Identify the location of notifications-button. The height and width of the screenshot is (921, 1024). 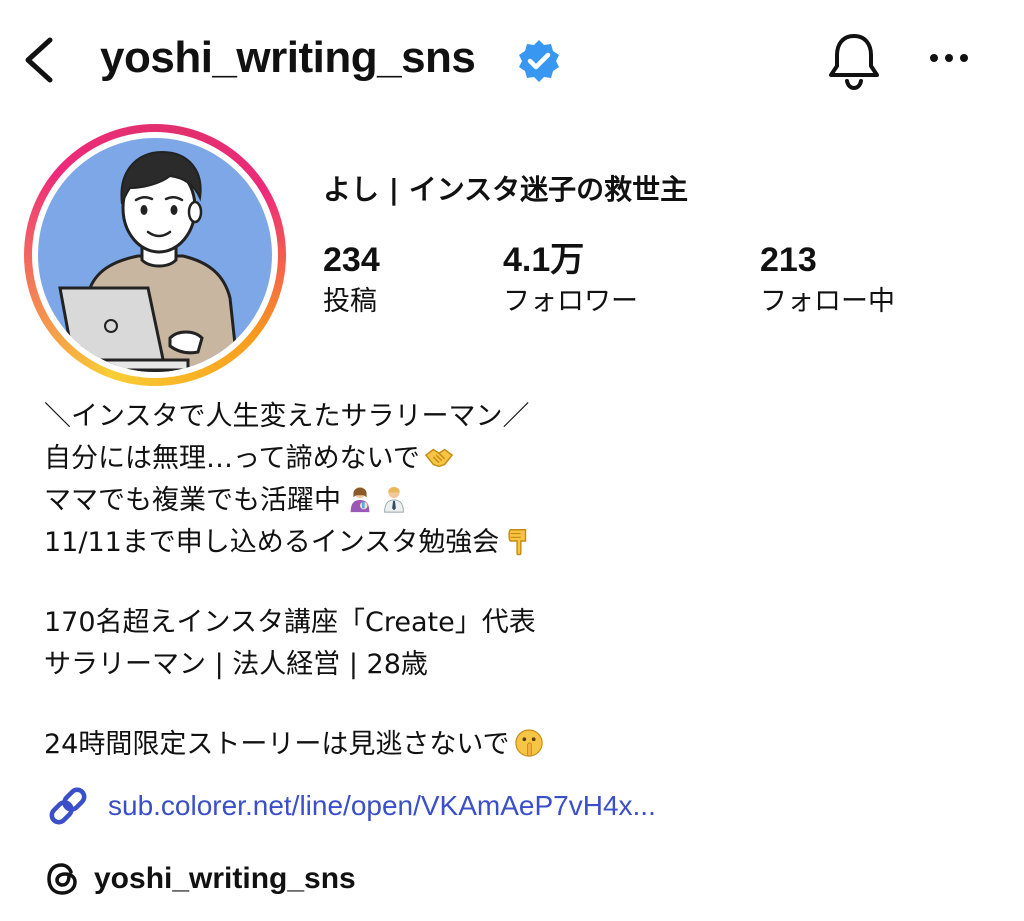
(854, 60).